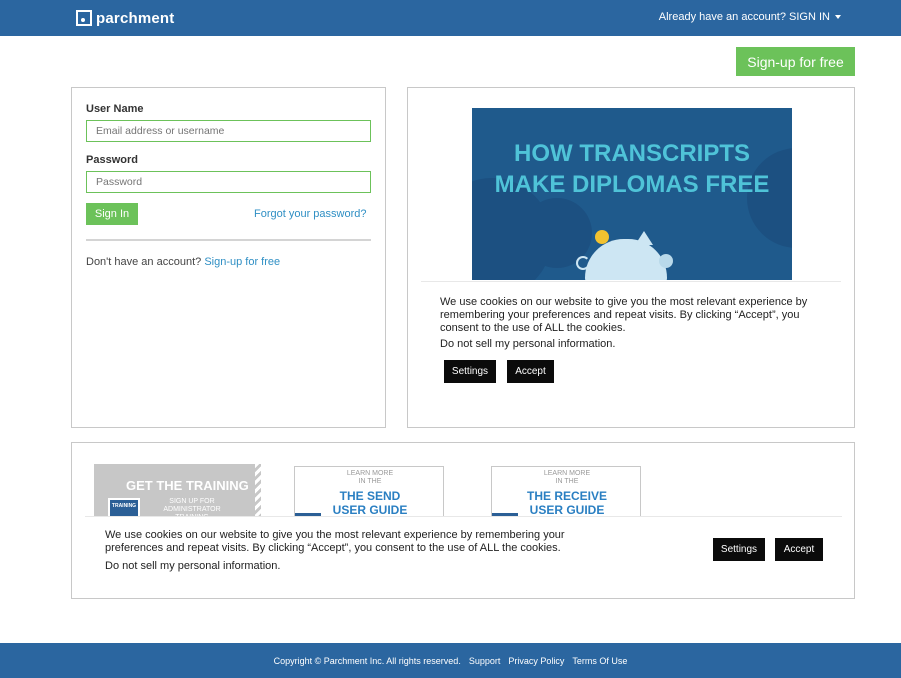 The height and width of the screenshot is (678, 901). What do you see at coordinates (666, 261) in the screenshot?
I see `pig-snout` at bounding box center [666, 261].